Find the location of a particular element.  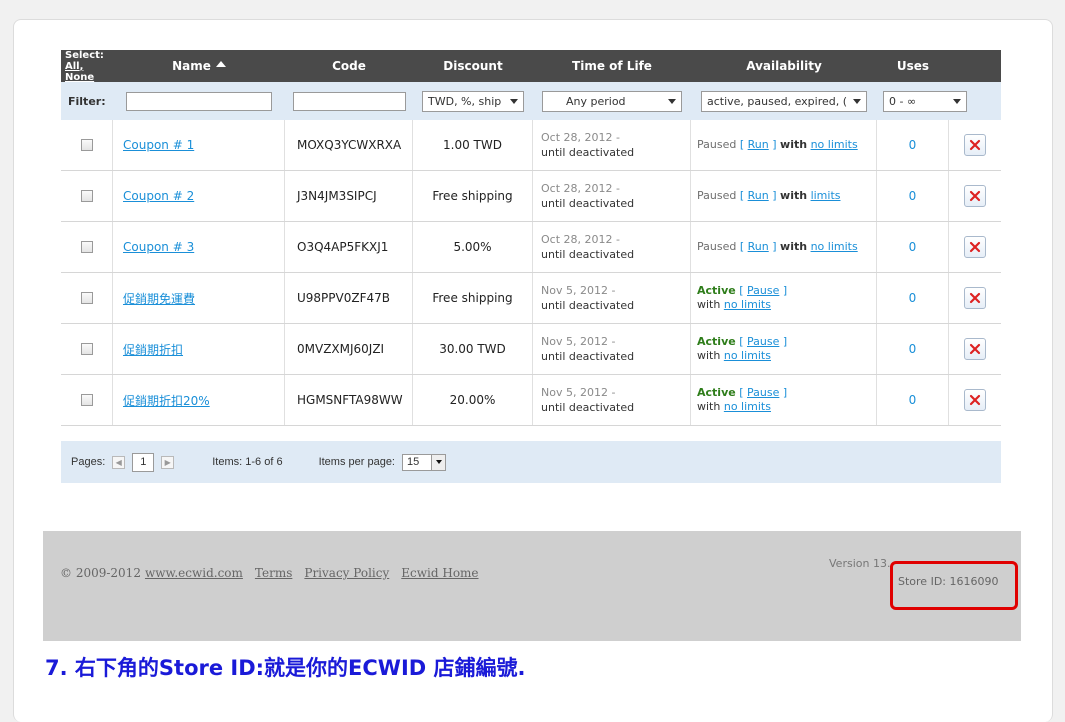

items-per-page-label: Items per page: is located at coordinates (356, 462).